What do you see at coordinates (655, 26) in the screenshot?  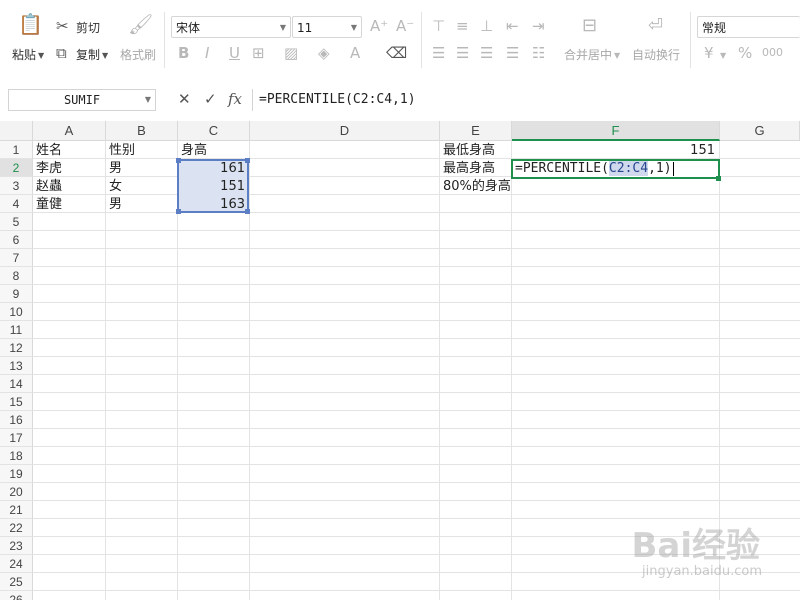 I see `wrap-text-icon: ⏎` at bounding box center [655, 26].